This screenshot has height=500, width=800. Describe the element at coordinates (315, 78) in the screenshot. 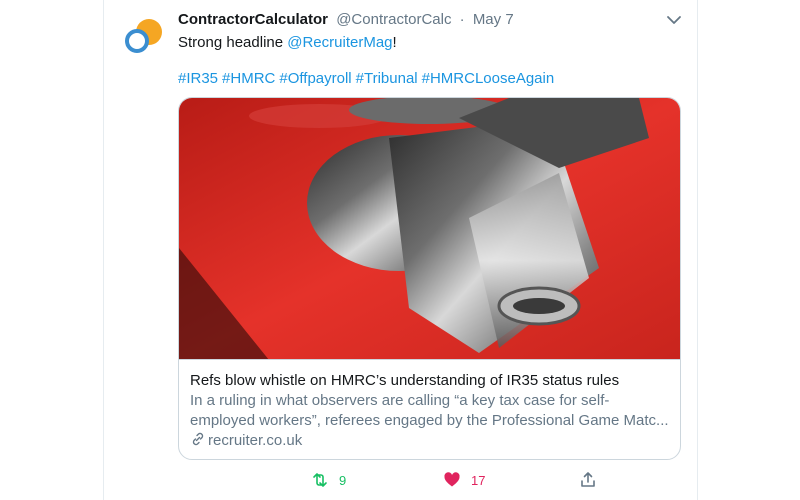

I see `hashtag-link: #Offpayroll` at that location.